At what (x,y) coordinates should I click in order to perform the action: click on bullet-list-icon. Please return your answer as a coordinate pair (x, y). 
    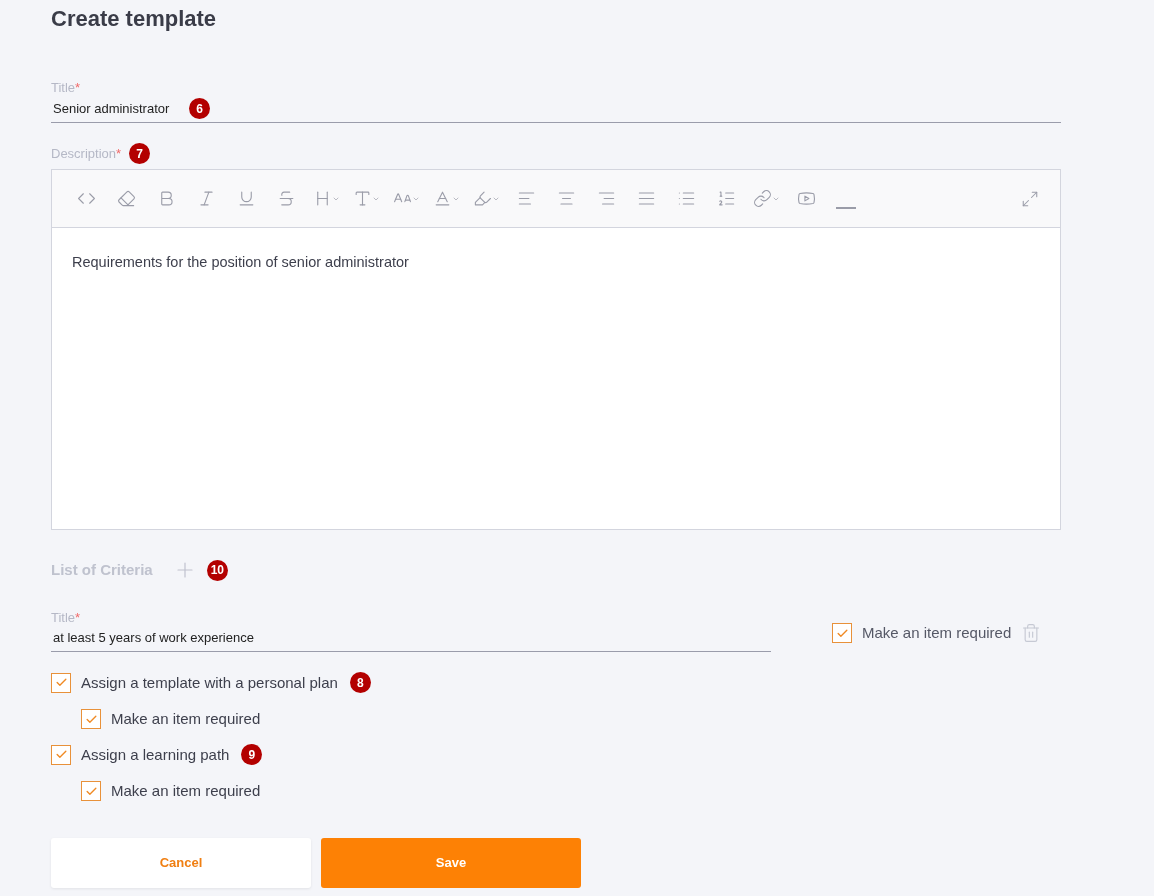
    Looking at the image, I should click on (686, 198).